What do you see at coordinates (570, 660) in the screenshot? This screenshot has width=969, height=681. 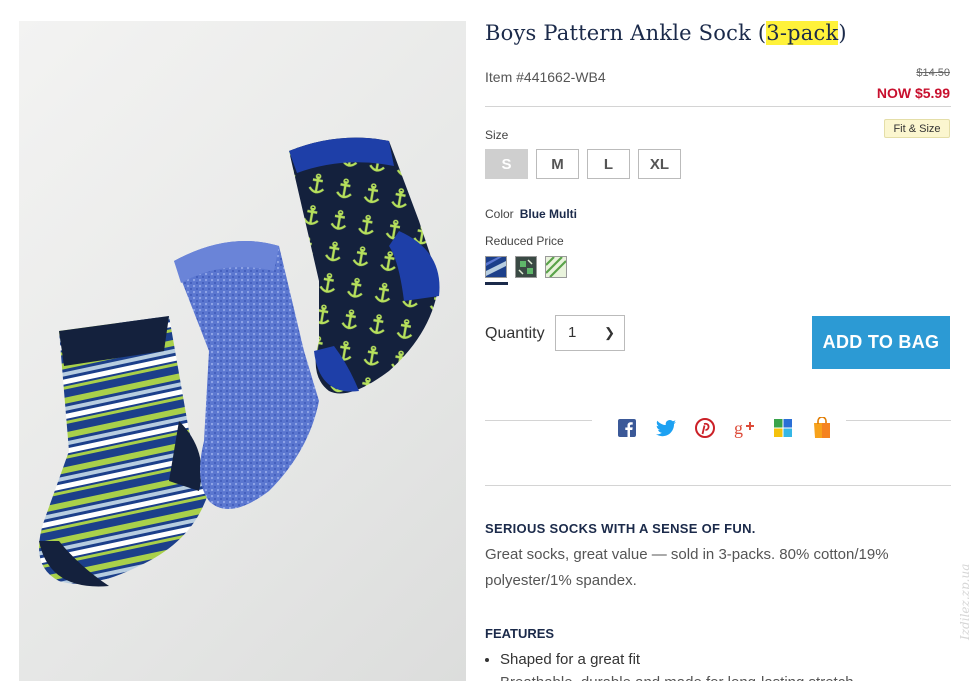 I see `list-item: Shaped for a great fit` at bounding box center [570, 660].